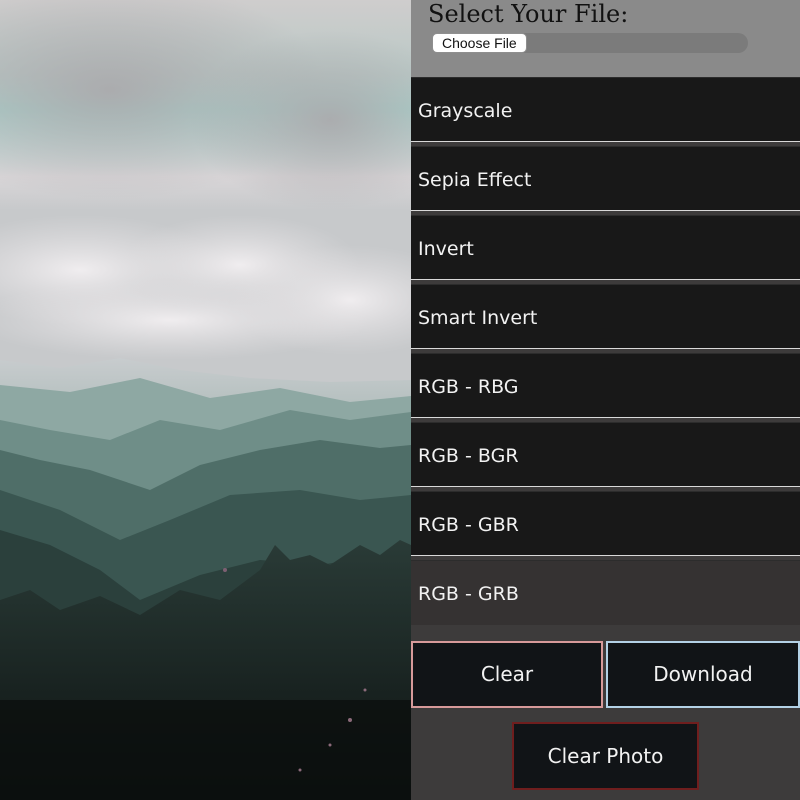 This screenshot has width=800, height=800. What do you see at coordinates (528, 14) in the screenshot?
I see `file-picker-title: Select Your File:` at bounding box center [528, 14].